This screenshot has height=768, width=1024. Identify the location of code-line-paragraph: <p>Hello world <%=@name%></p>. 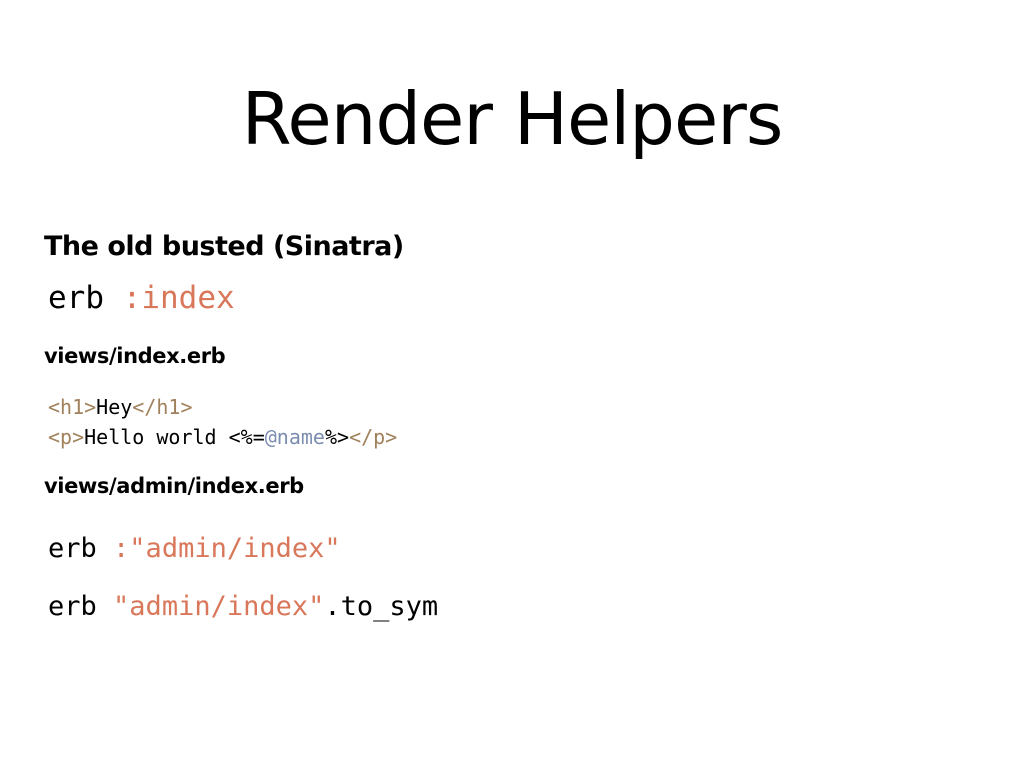
(222, 437).